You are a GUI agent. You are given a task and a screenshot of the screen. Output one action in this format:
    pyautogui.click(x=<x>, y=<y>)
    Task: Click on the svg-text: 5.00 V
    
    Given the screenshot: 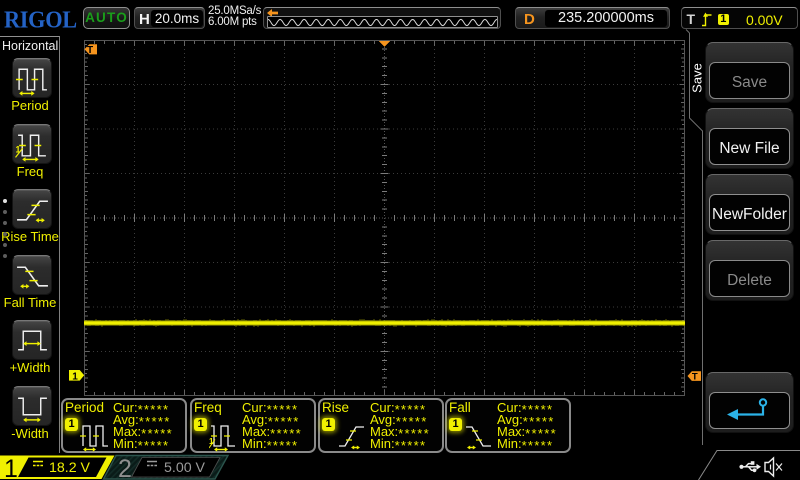 What is the action you would take?
    pyautogui.click(x=185, y=468)
    